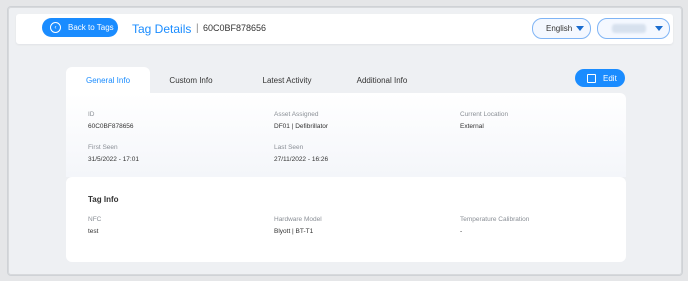 Image resolution: width=688 pixels, height=281 pixels. What do you see at coordinates (103, 147) in the screenshot?
I see `first-seen-label: First Seen` at bounding box center [103, 147].